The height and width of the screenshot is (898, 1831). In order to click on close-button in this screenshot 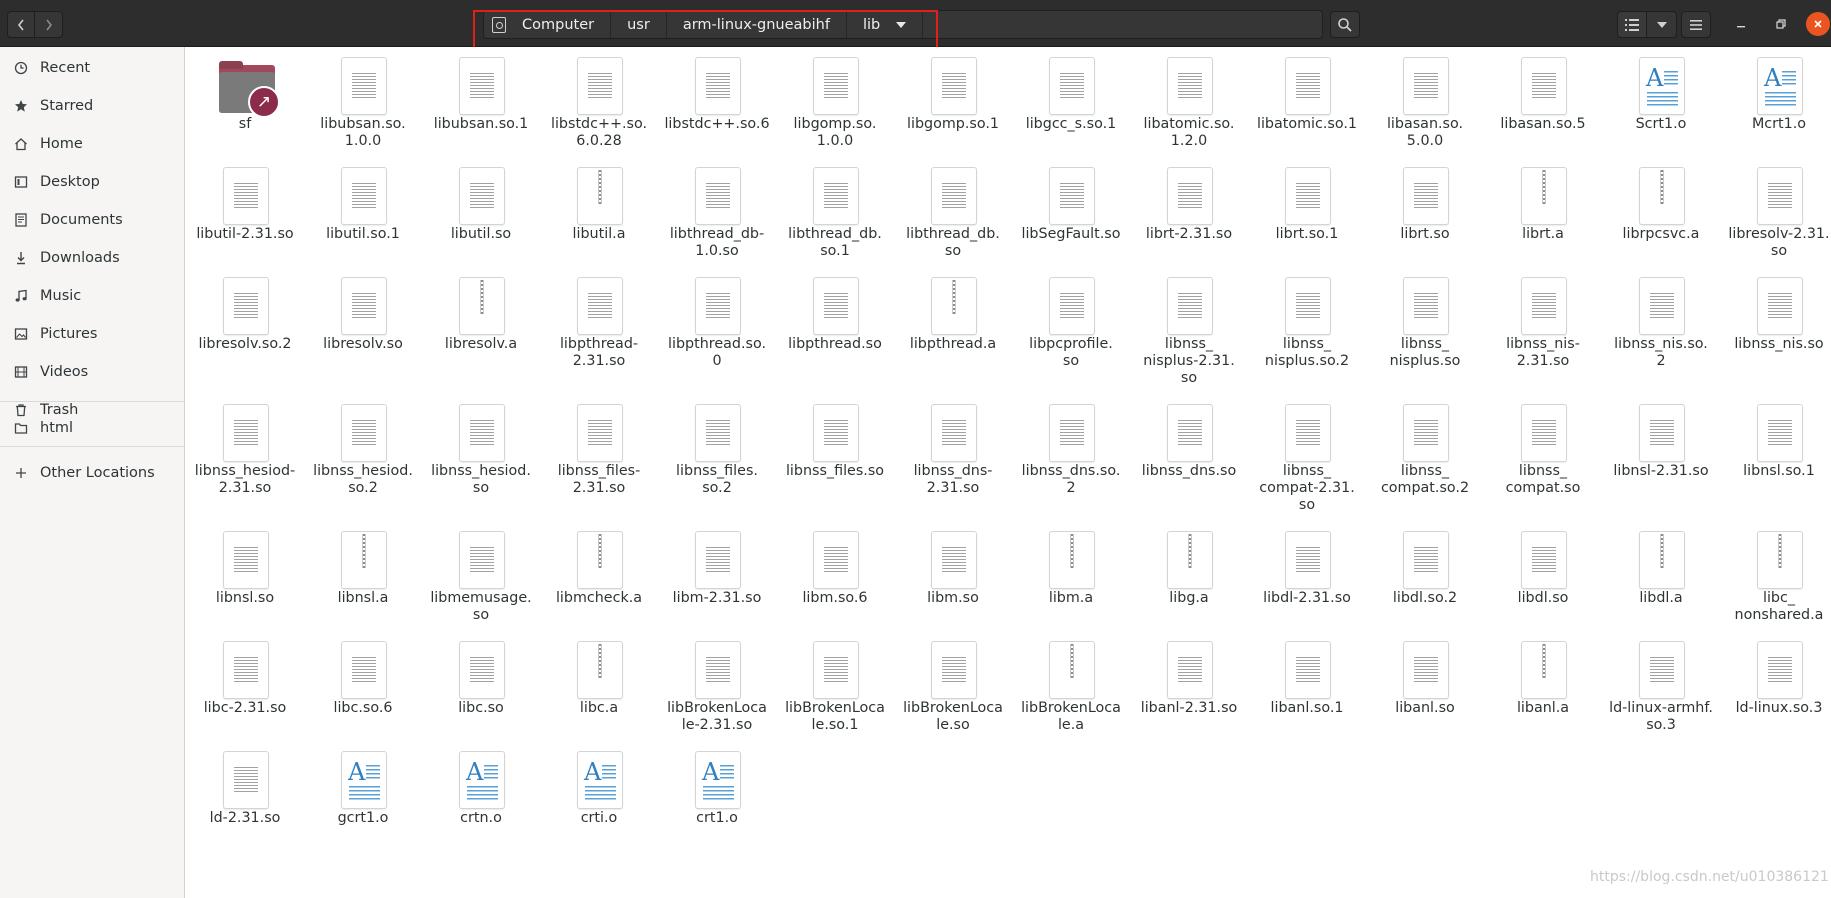, I will do `click(1818, 24)`.